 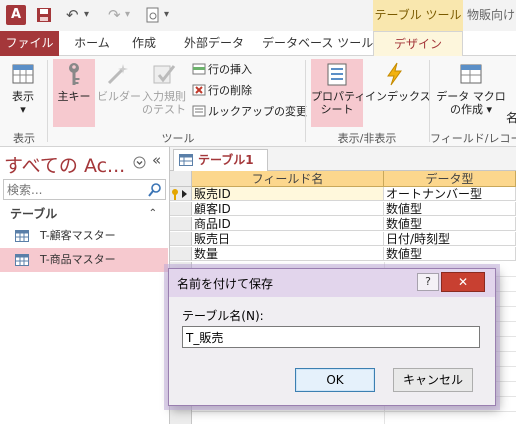 What do you see at coordinates (220, 160) in the screenshot?
I see `document-tab-table1: テーブル1` at bounding box center [220, 160].